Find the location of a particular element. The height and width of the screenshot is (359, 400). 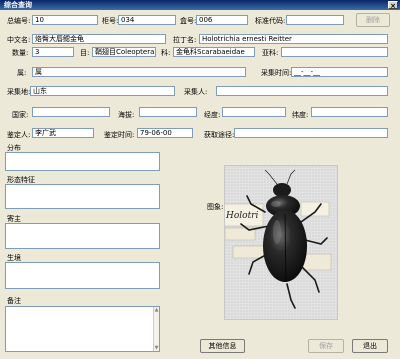

host-textarea is located at coordinates (82, 236).